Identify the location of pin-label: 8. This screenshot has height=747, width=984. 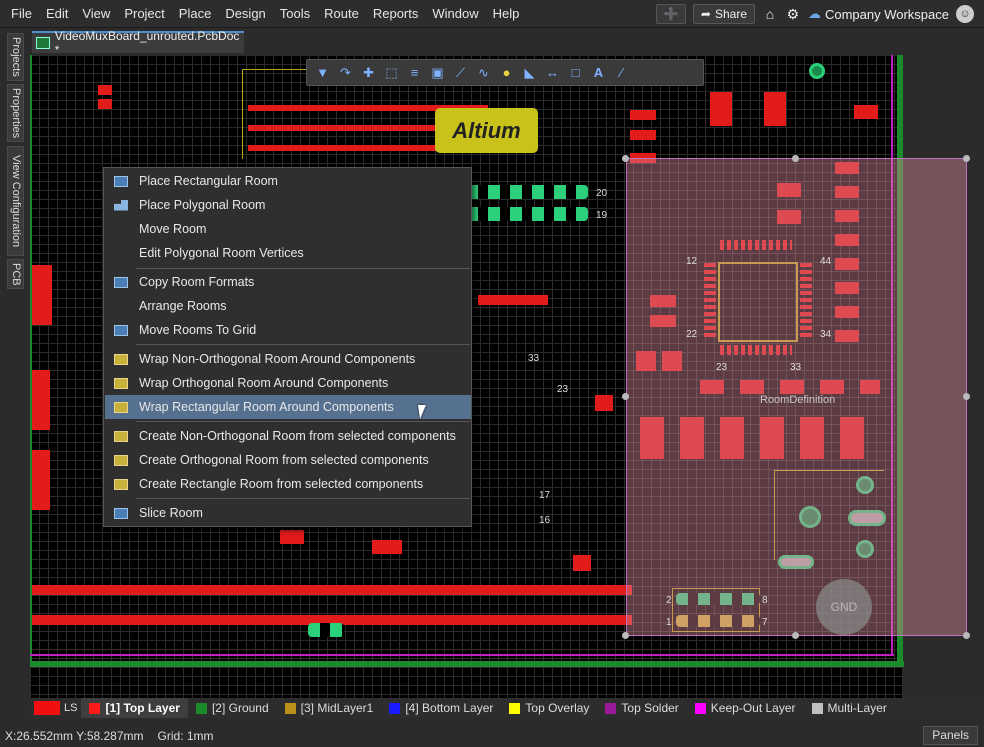
(765, 600).